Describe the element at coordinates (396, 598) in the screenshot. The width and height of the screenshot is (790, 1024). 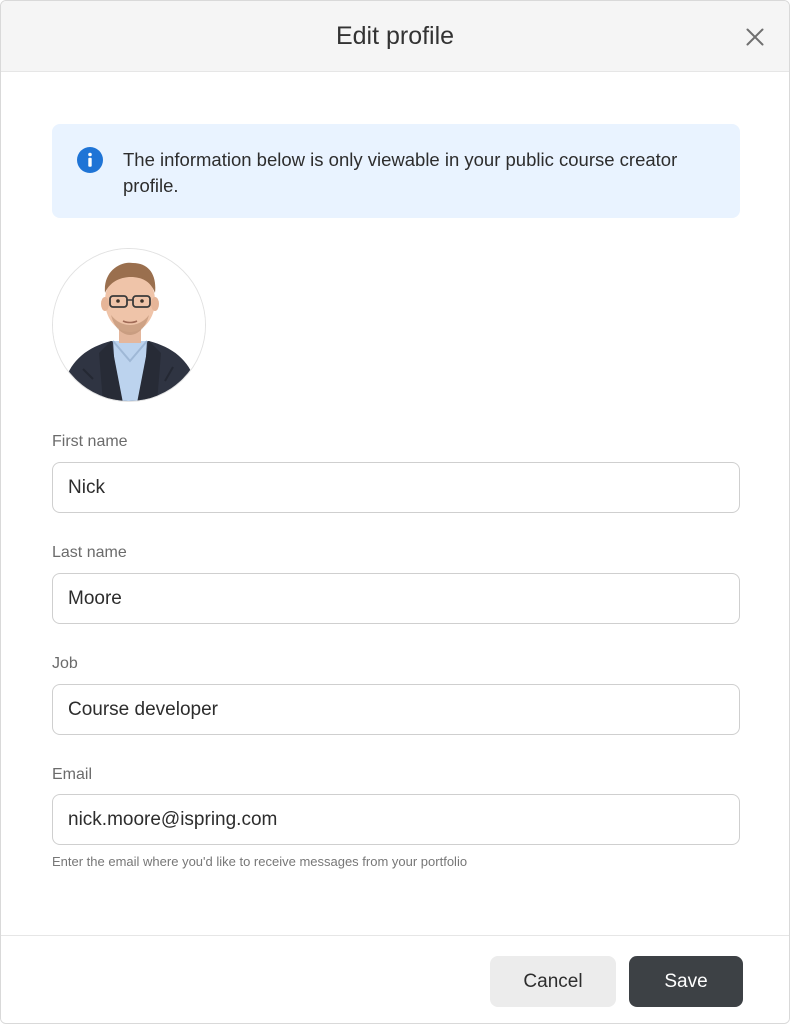
I see `last-name-input` at that location.